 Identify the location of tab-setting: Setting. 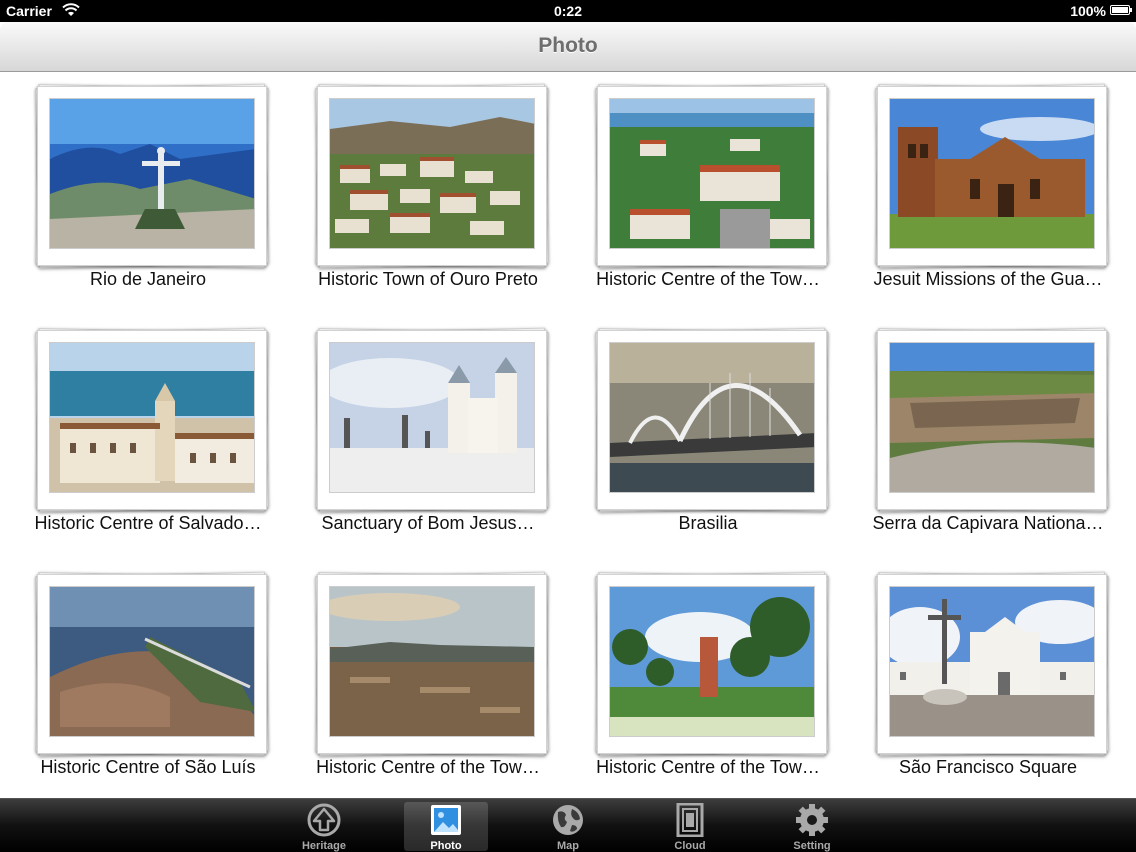
(812, 827).